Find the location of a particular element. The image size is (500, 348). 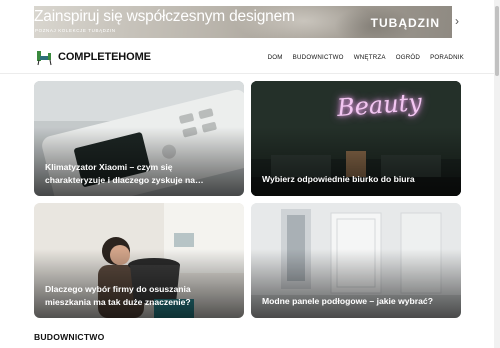

ad-subline: POZNAJ KOLEKCJE TUBĄDZIN is located at coordinates (75, 30).